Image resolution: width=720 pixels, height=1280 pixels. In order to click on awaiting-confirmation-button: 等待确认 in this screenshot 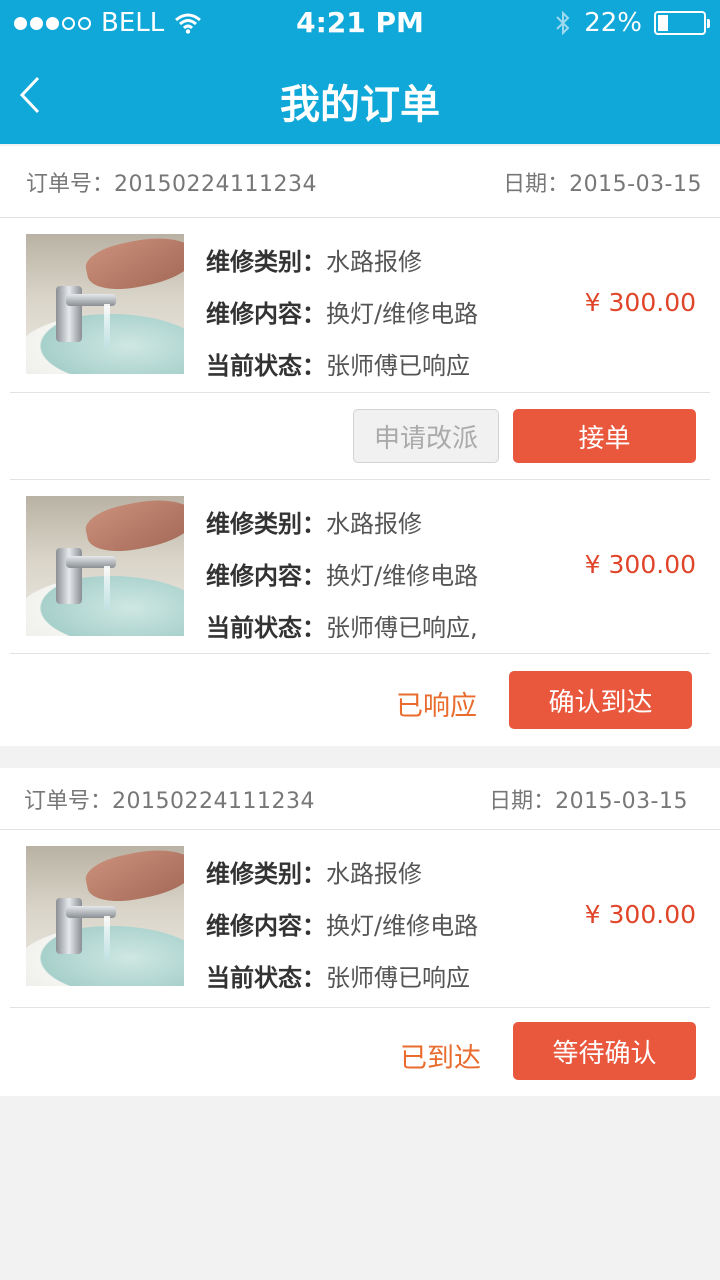, I will do `click(604, 1051)`.